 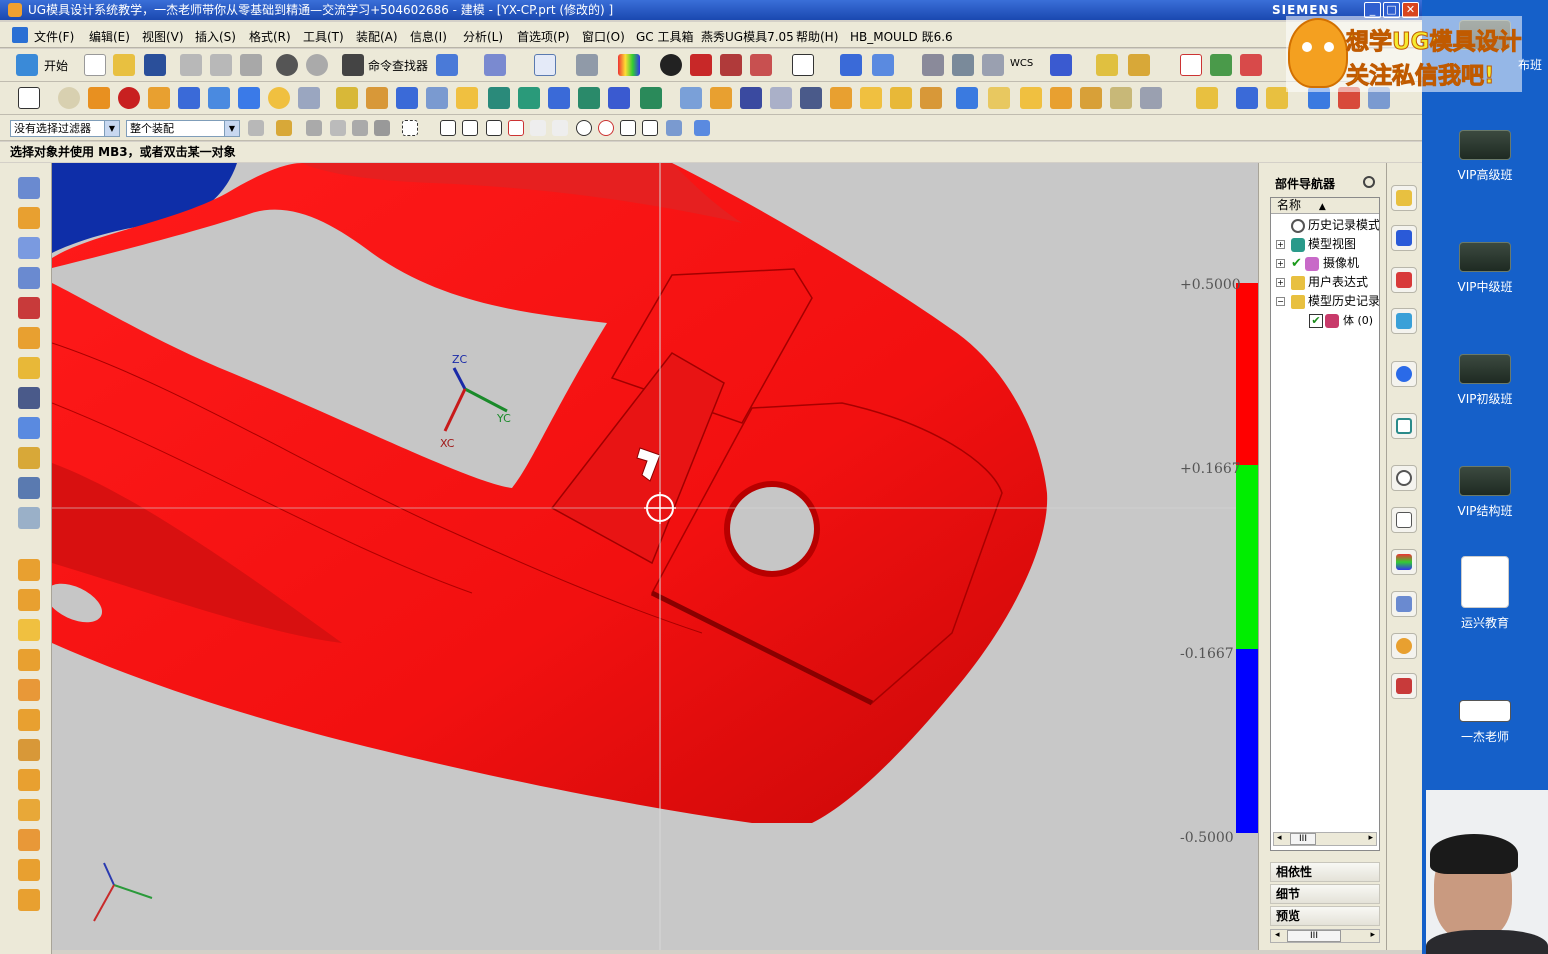 What do you see at coordinates (189, 98) in the screenshot?
I see `inx-icon` at bounding box center [189, 98].